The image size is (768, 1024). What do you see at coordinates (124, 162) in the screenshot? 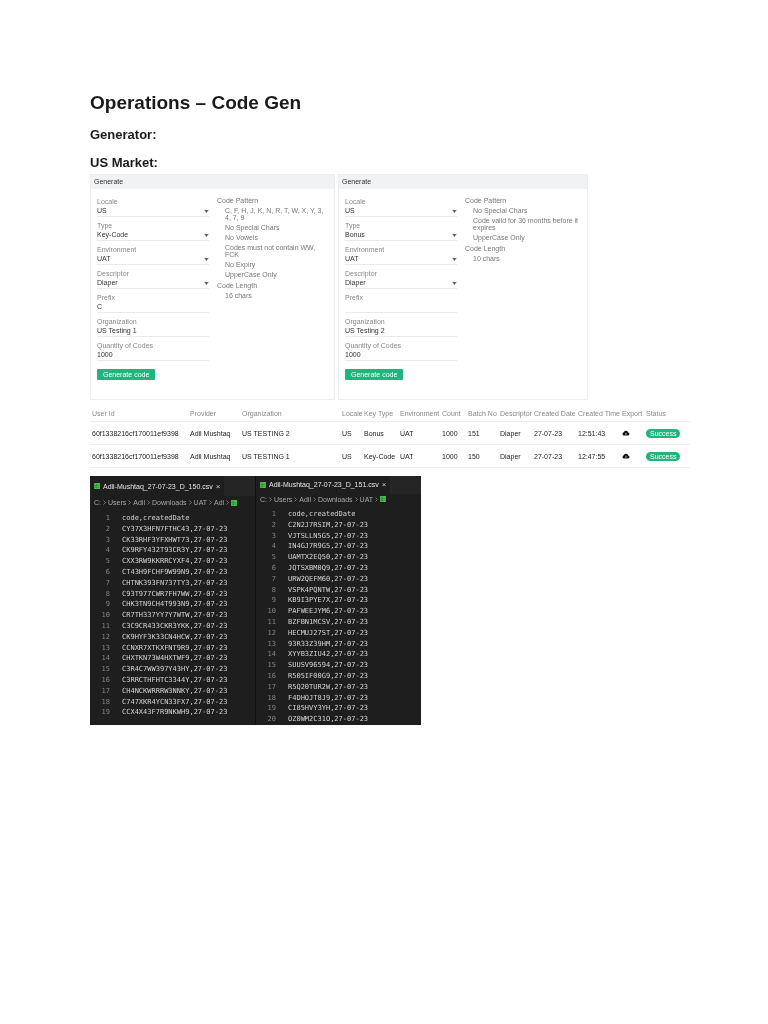
I see `section-heading: US Market:` at bounding box center [124, 162].